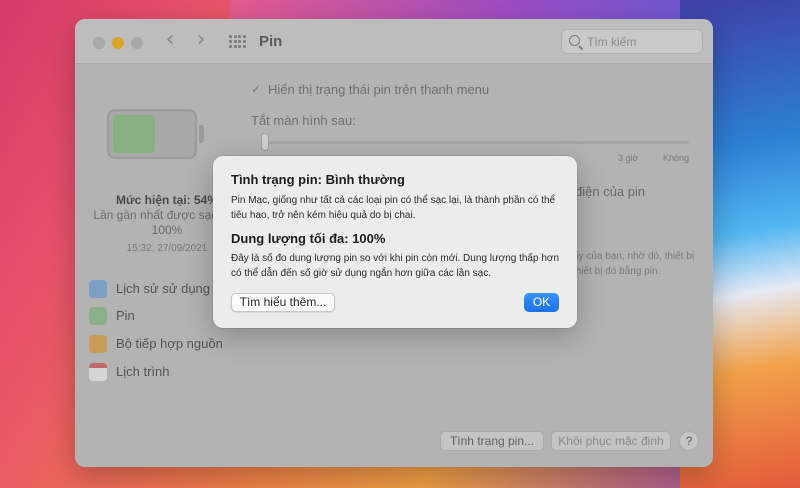  I want to click on power-adapter-icon, so click(98, 344).